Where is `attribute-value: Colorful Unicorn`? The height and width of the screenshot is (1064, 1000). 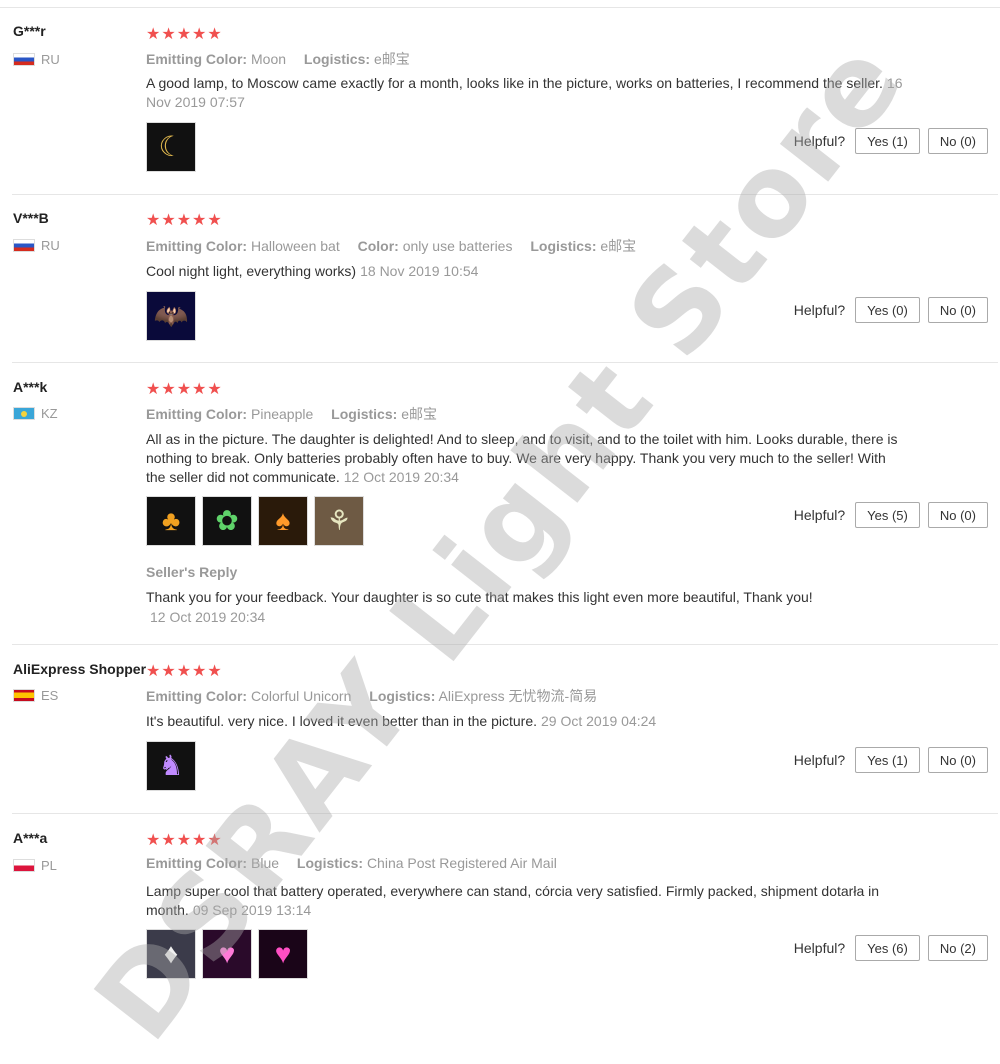 attribute-value: Colorful Unicorn is located at coordinates (301, 696).